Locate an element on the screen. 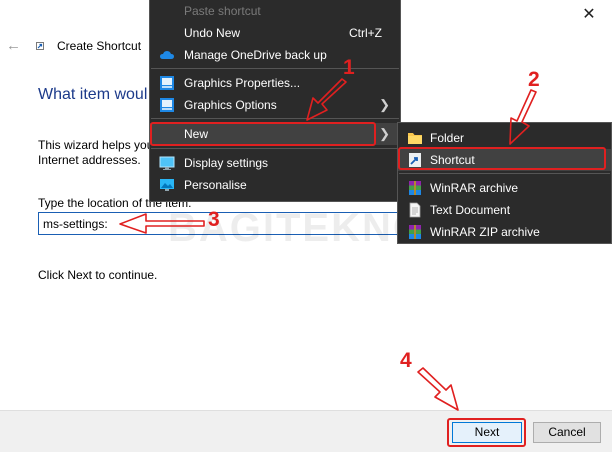  cancel-button: Cancel is located at coordinates (567, 432).